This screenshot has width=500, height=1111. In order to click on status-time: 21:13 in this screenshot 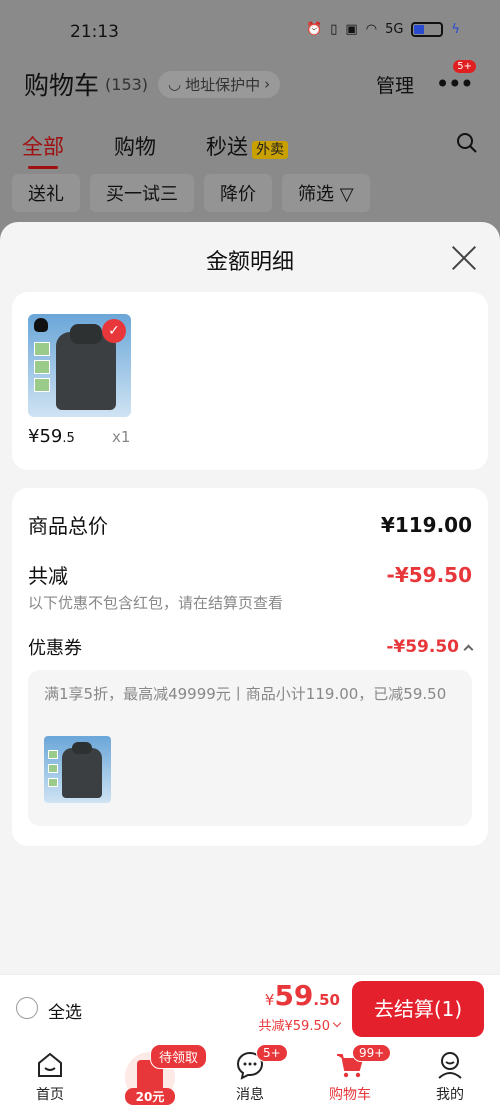, I will do `click(94, 32)`.